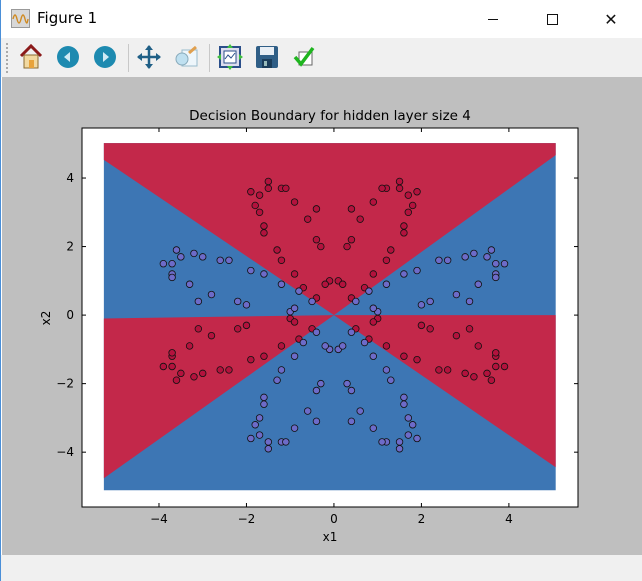 The height and width of the screenshot is (581, 642). Describe the element at coordinates (70, 247) in the screenshot. I see `y-tick-label: 2` at that location.